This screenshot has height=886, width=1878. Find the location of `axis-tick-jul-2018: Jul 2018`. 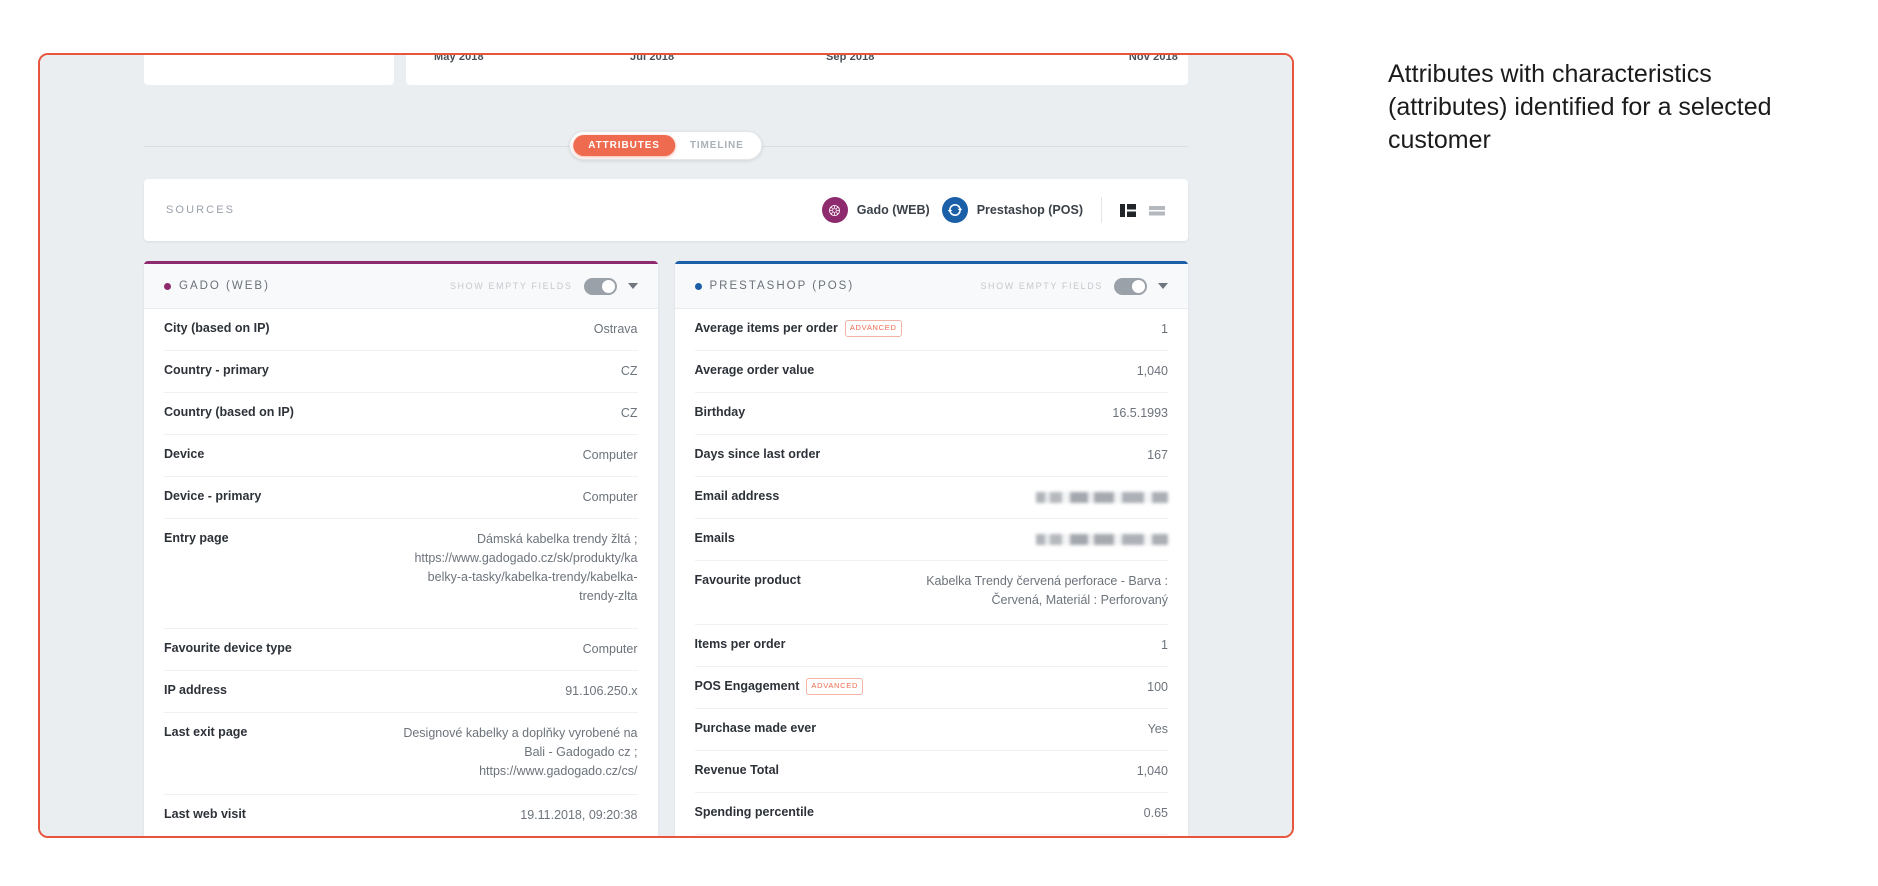

axis-tick-jul-2018: Jul 2018 is located at coordinates (652, 58).